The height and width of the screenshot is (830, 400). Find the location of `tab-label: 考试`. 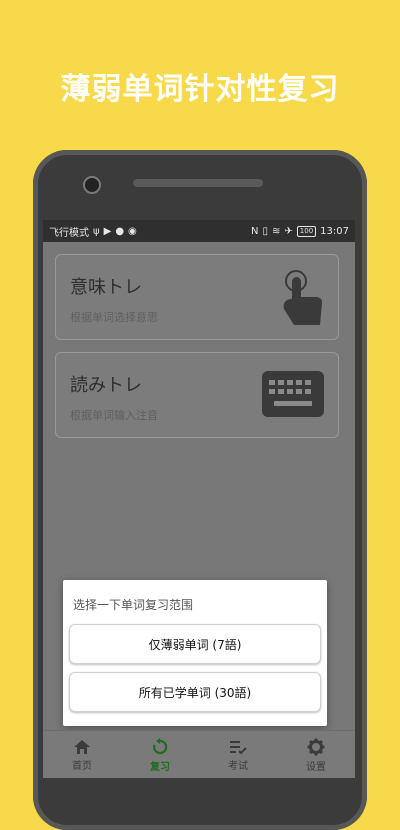

tab-label: 考试 is located at coordinates (238, 766).